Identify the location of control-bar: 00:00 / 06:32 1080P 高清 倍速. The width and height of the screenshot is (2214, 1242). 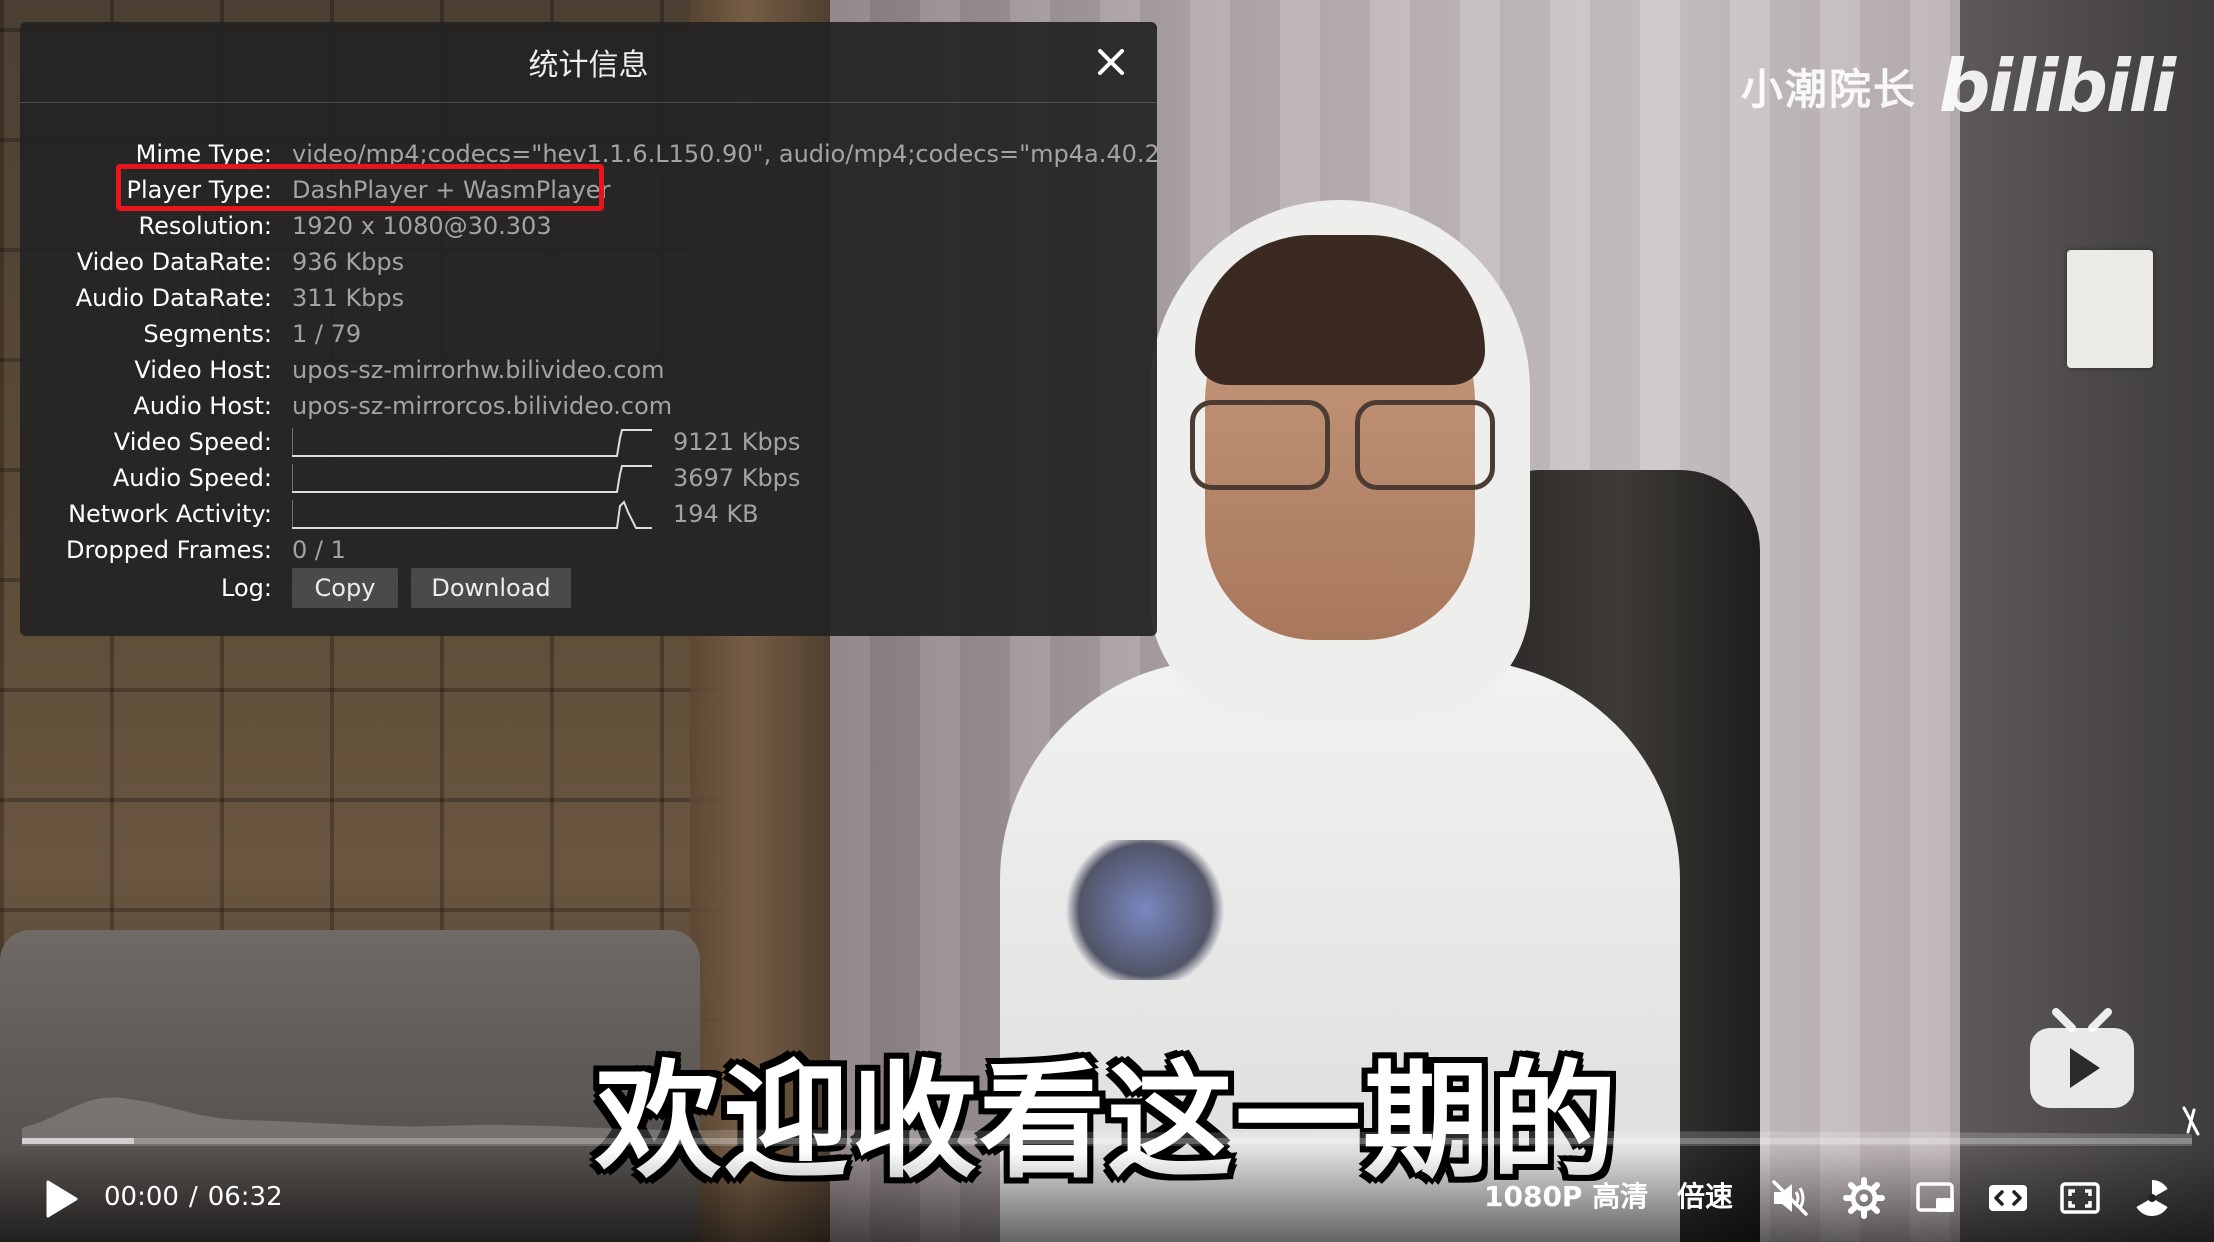
(1107, 1196).